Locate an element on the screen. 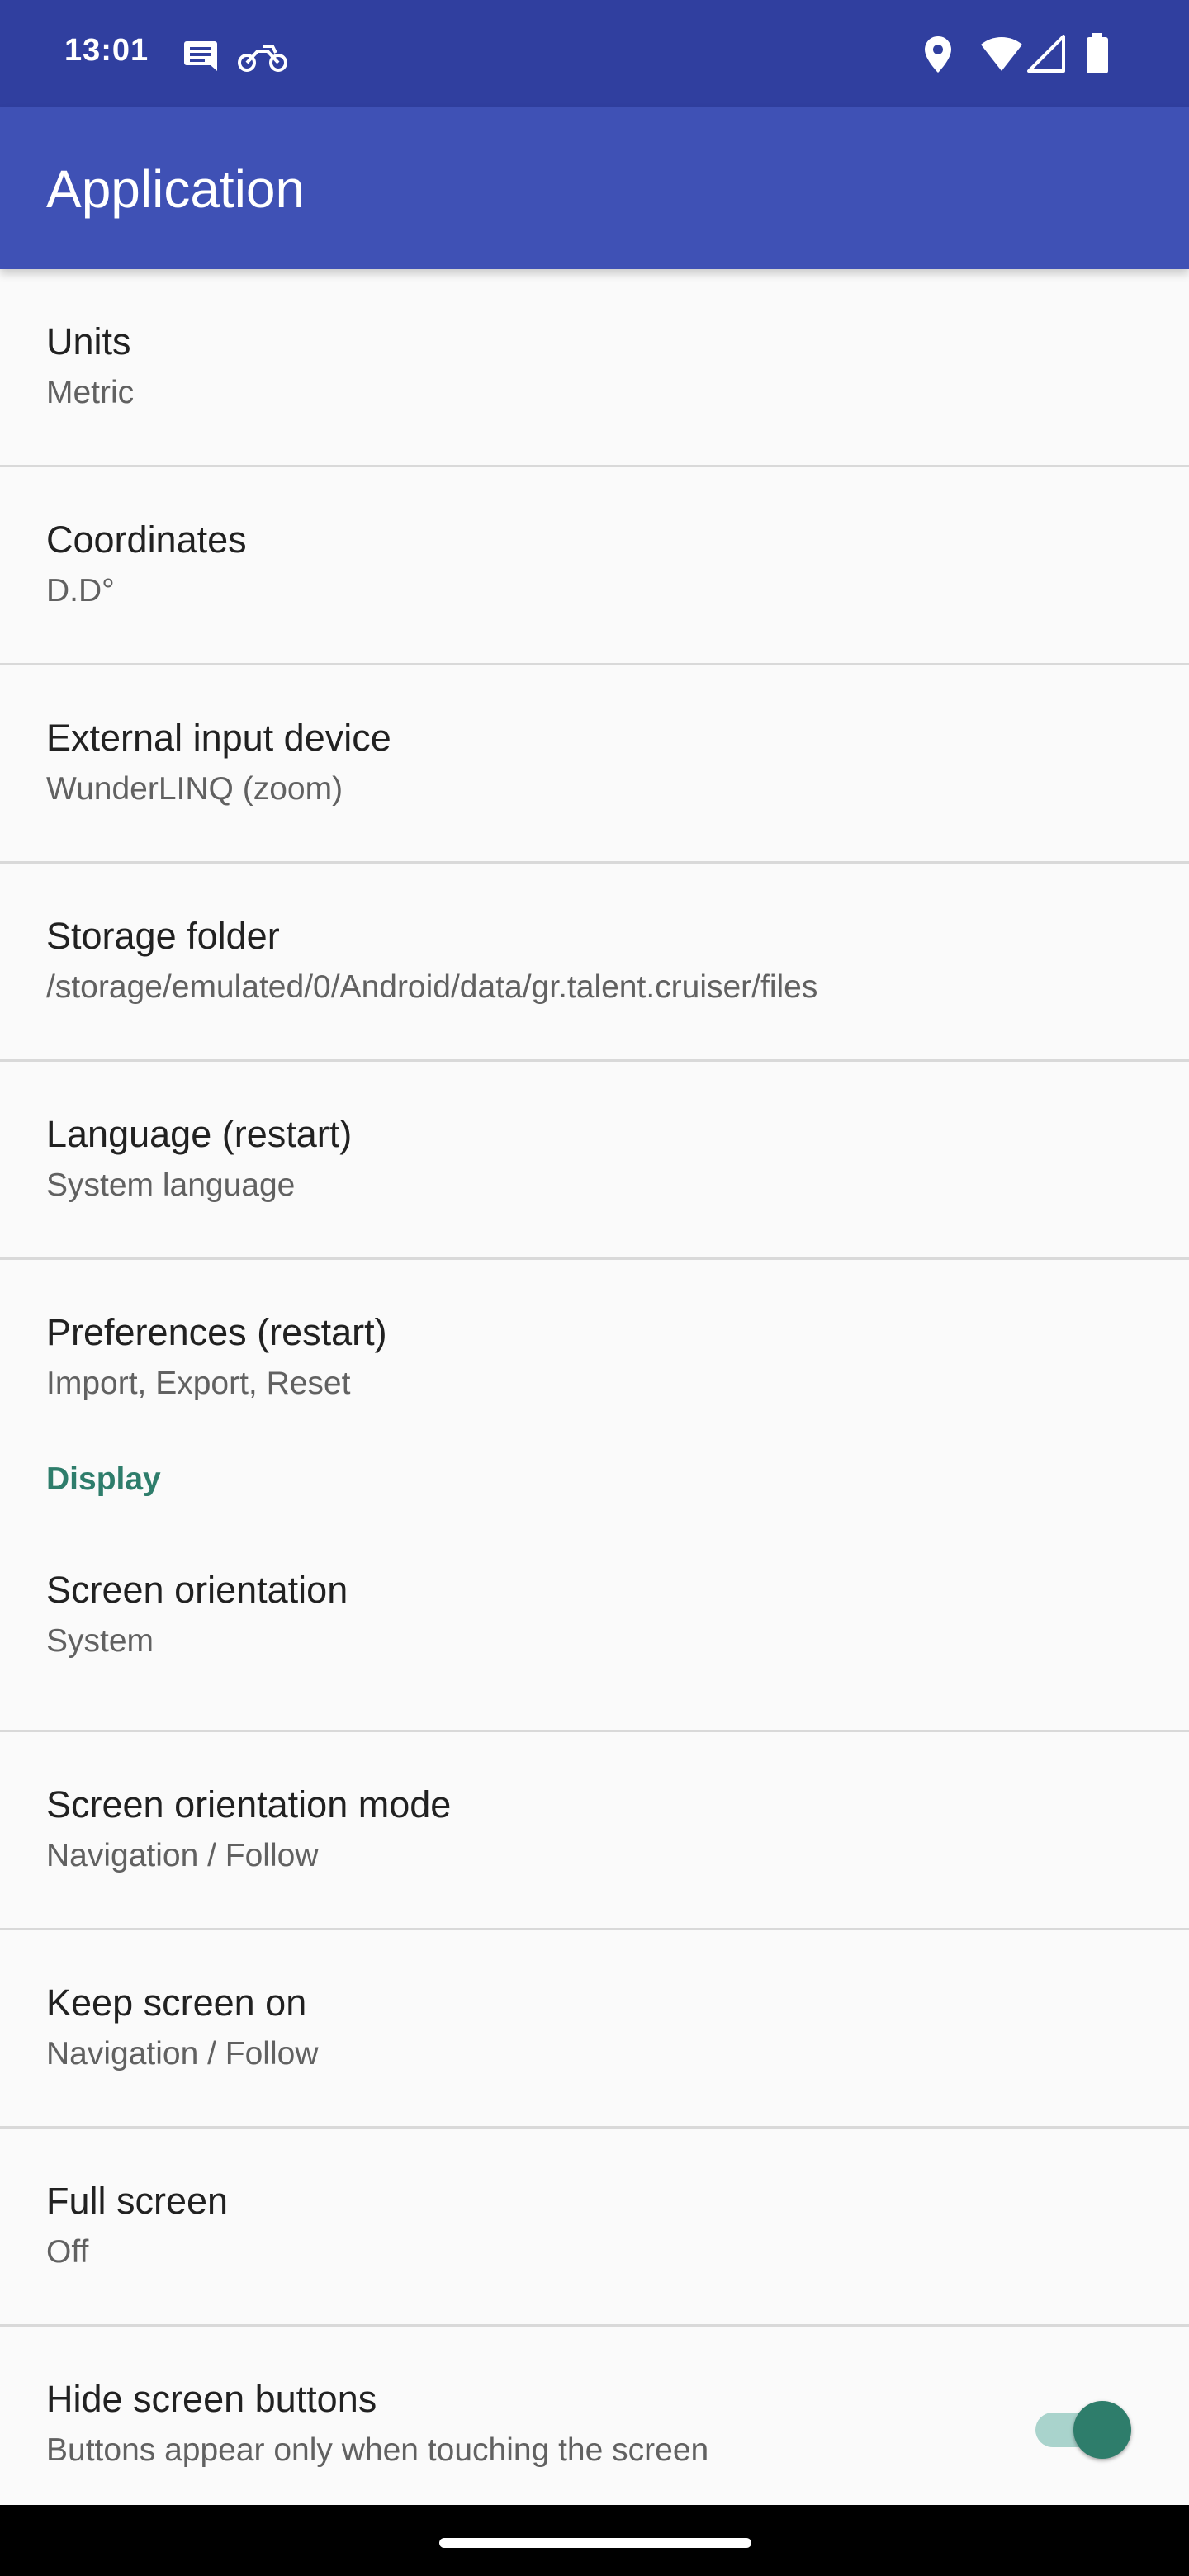  navigation-bar is located at coordinates (594, 2540).